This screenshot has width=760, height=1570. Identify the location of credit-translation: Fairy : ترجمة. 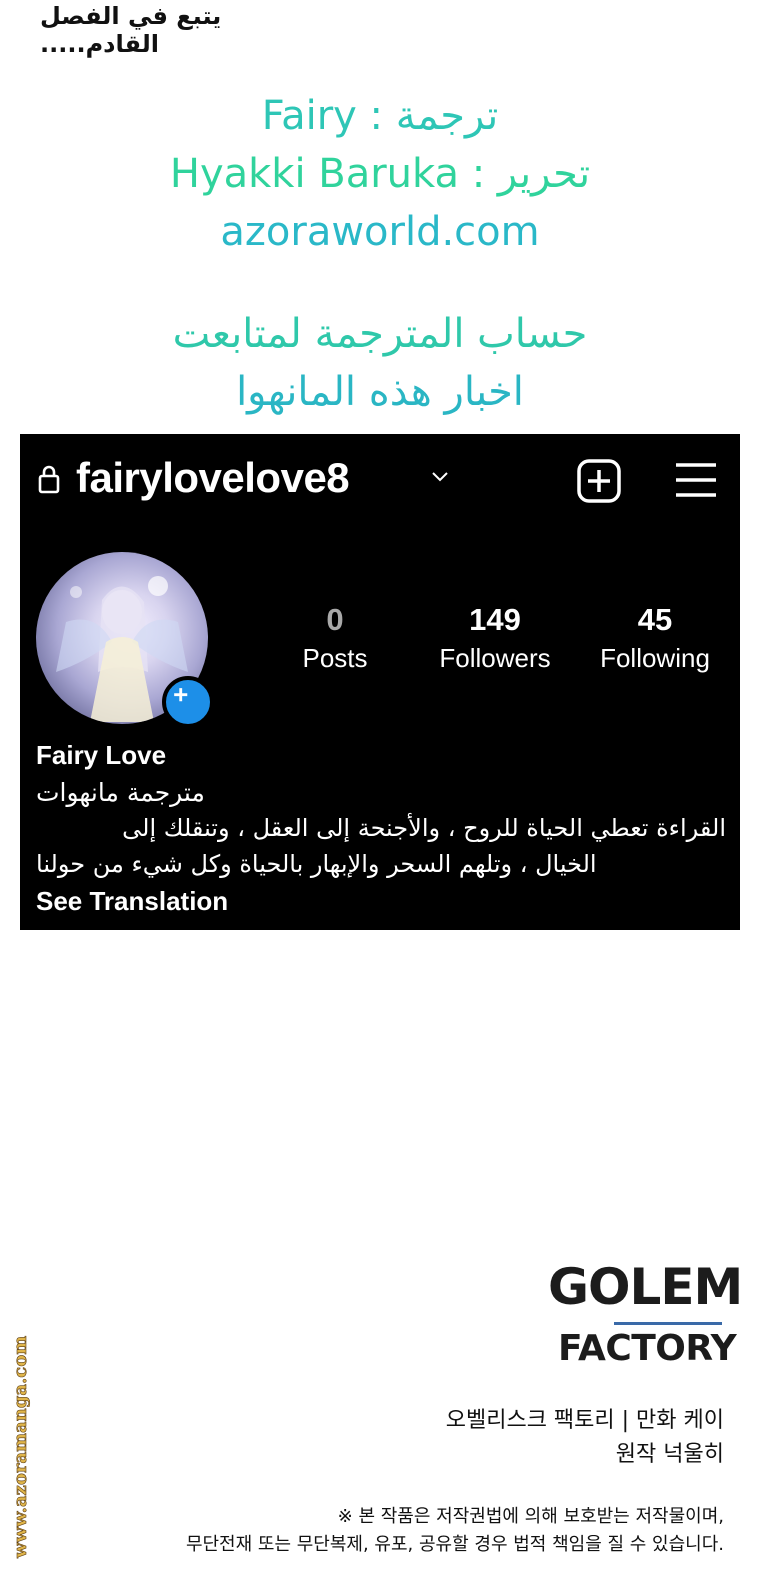
(380, 116).